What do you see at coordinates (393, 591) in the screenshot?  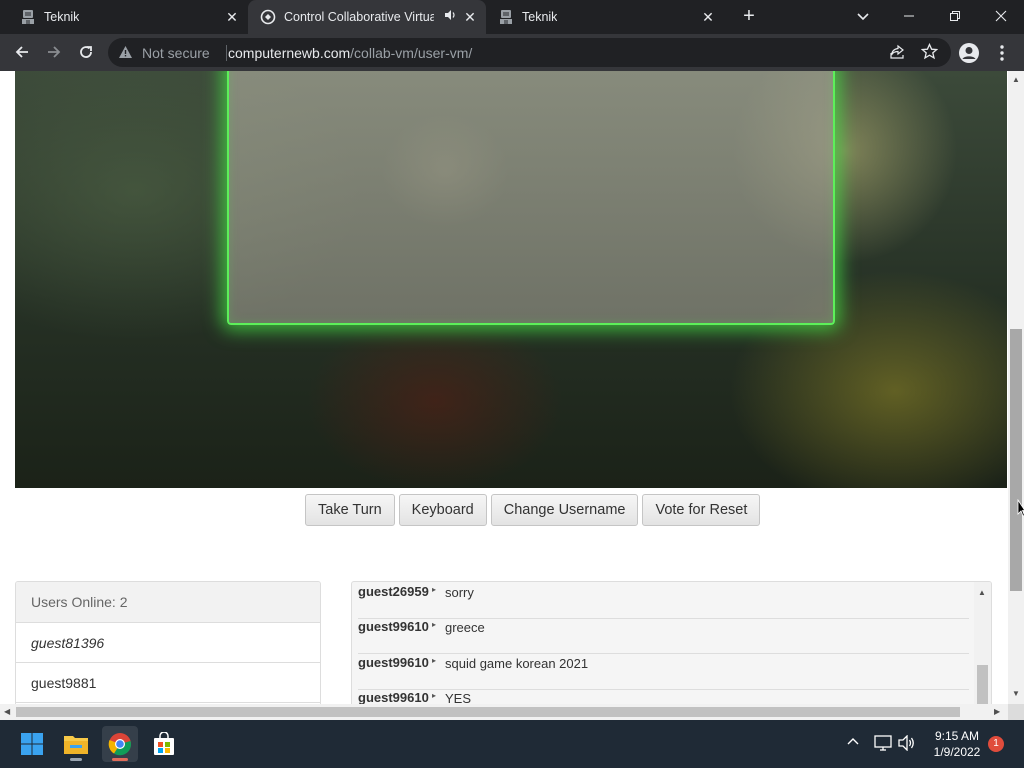 I see `chat-username: guest26959` at bounding box center [393, 591].